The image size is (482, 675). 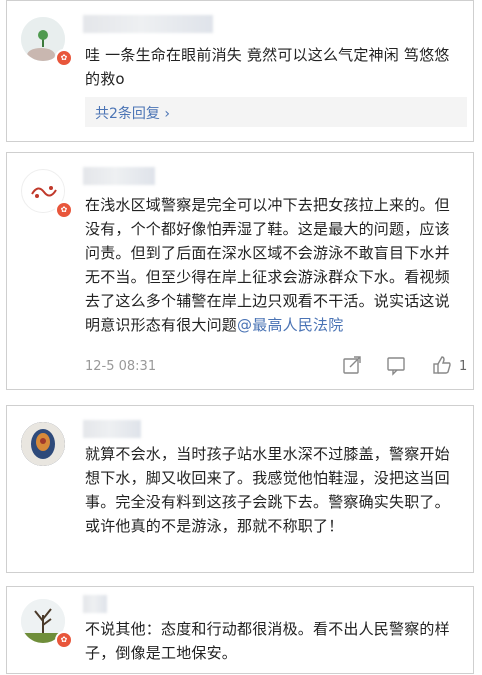 What do you see at coordinates (352, 365) in the screenshot?
I see `share-icon` at bounding box center [352, 365].